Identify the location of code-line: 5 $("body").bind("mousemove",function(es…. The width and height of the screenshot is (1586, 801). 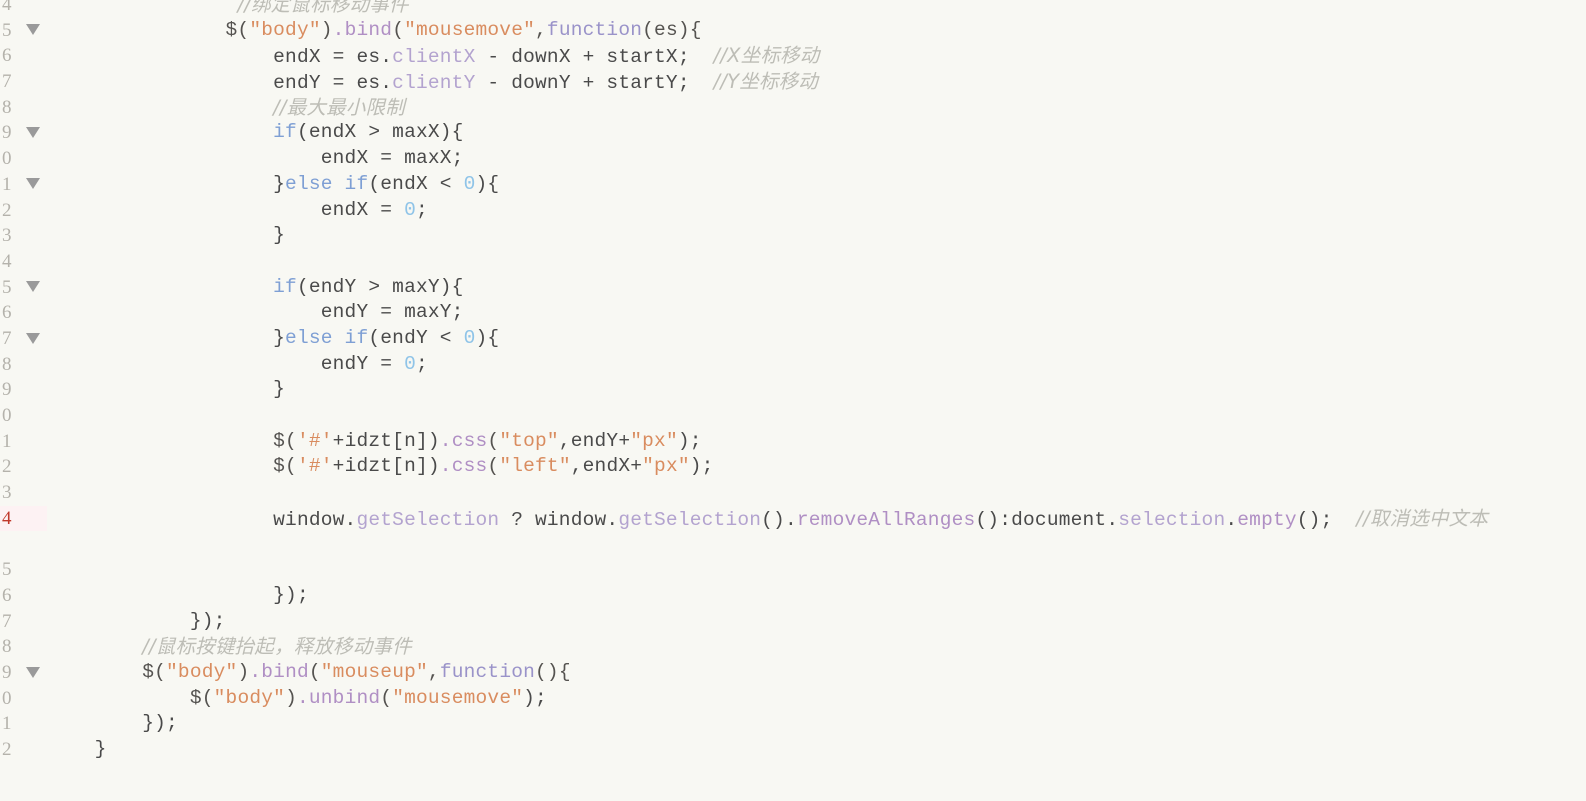
(793, 31).